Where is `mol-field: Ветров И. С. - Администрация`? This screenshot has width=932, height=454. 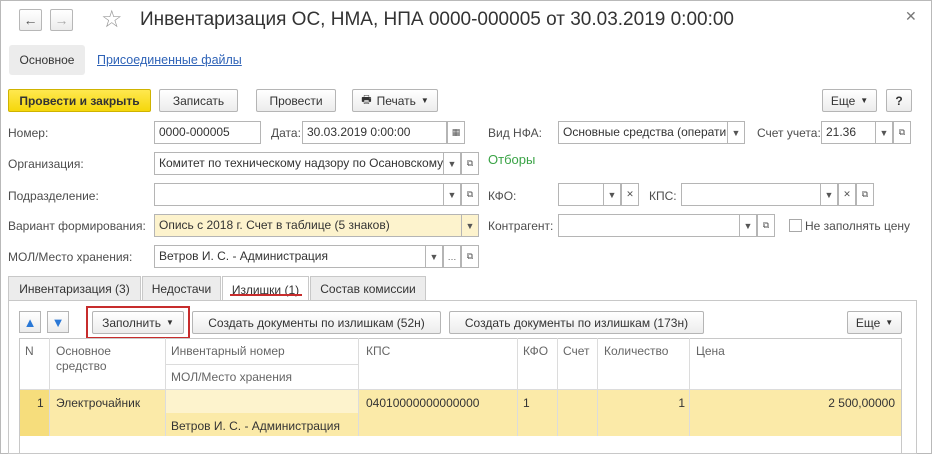 mol-field: Ветров И. С. - Администрация is located at coordinates (290, 256).